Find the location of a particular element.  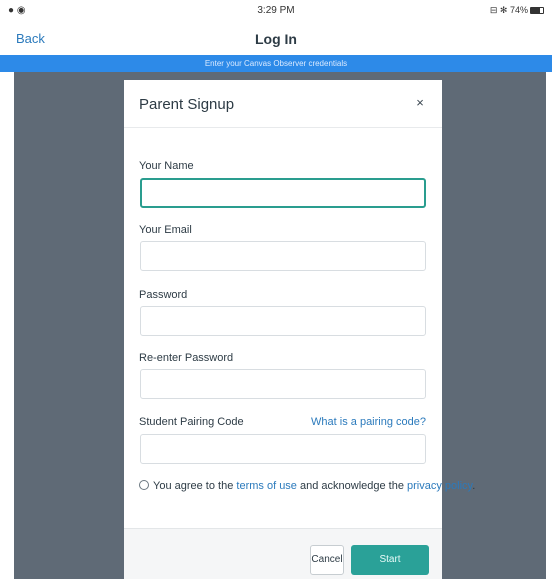

dialog-header: Parent Signup × is located at coordinates (283, 104).